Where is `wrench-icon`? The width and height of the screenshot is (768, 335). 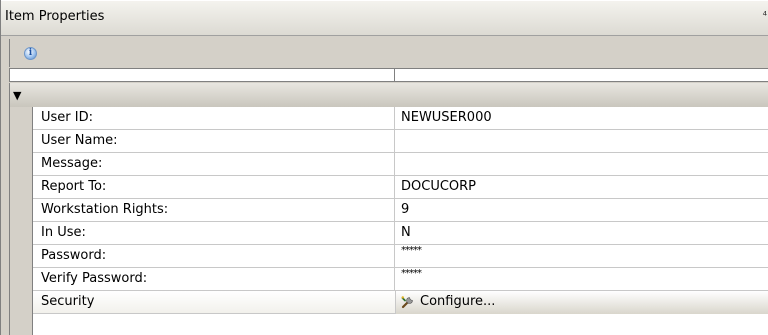 wrench-icon is located at coordinates (407, 302).